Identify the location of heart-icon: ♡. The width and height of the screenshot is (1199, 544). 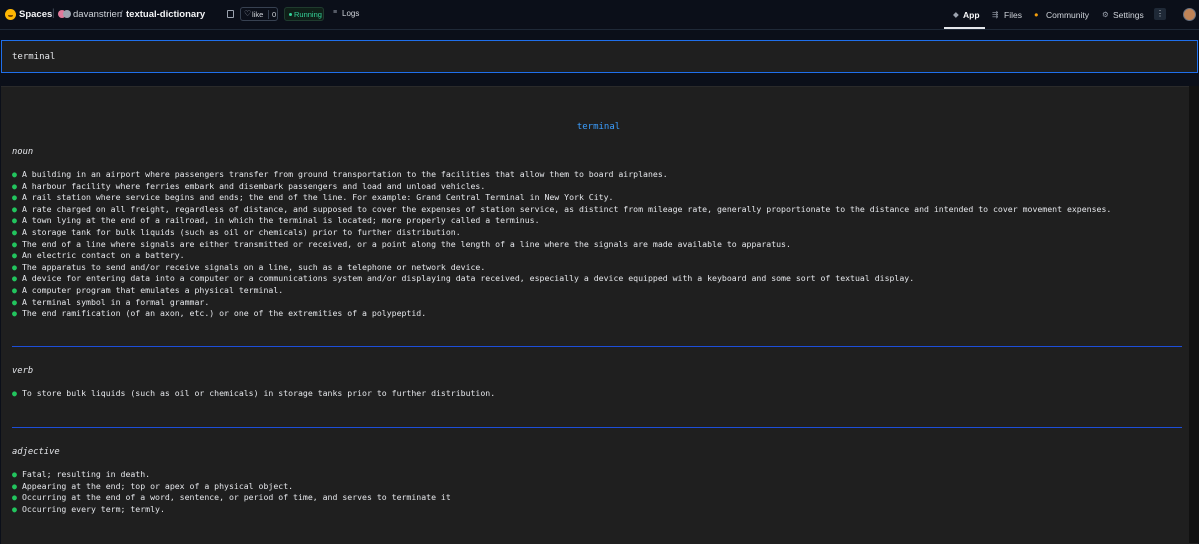
(248, 13).